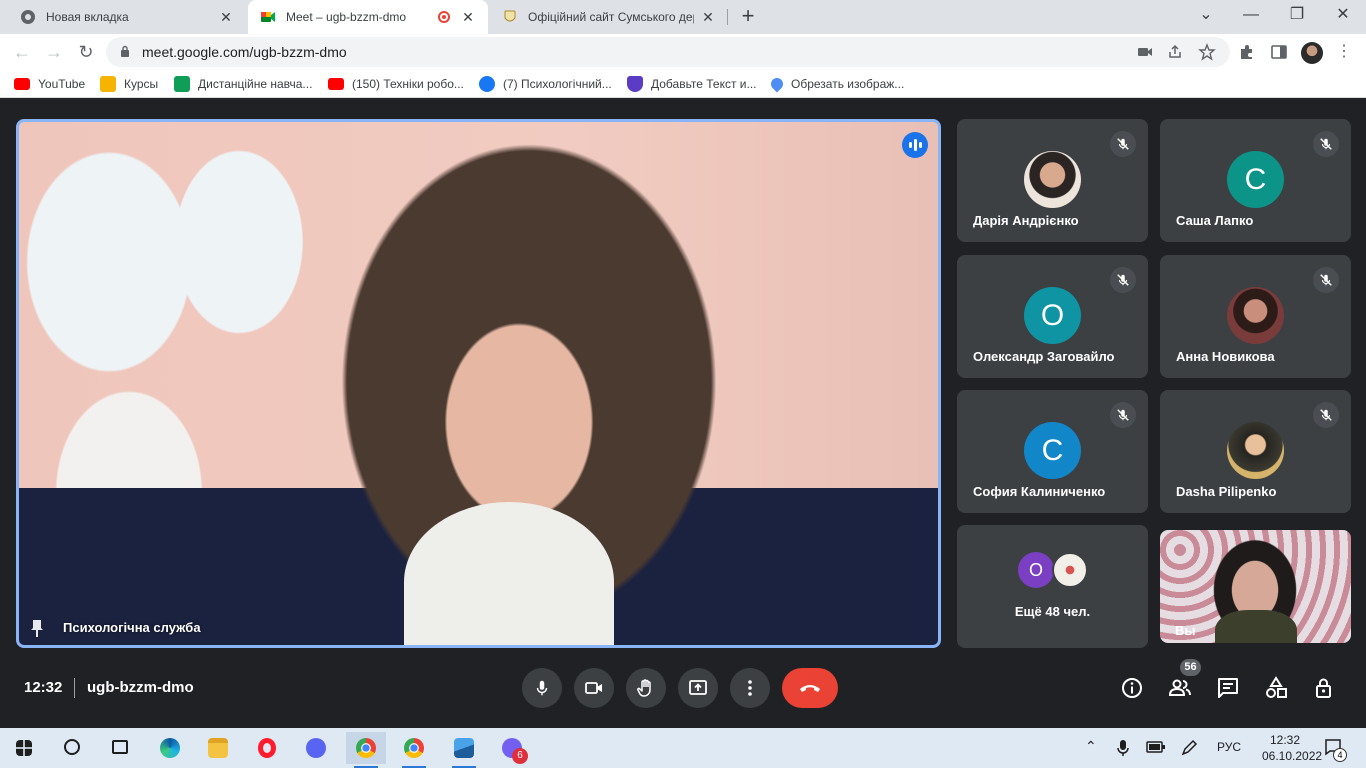 The height and width of the screenshot is (768, 1366). I want to click on reload-button: ↻, so click(86, 52).